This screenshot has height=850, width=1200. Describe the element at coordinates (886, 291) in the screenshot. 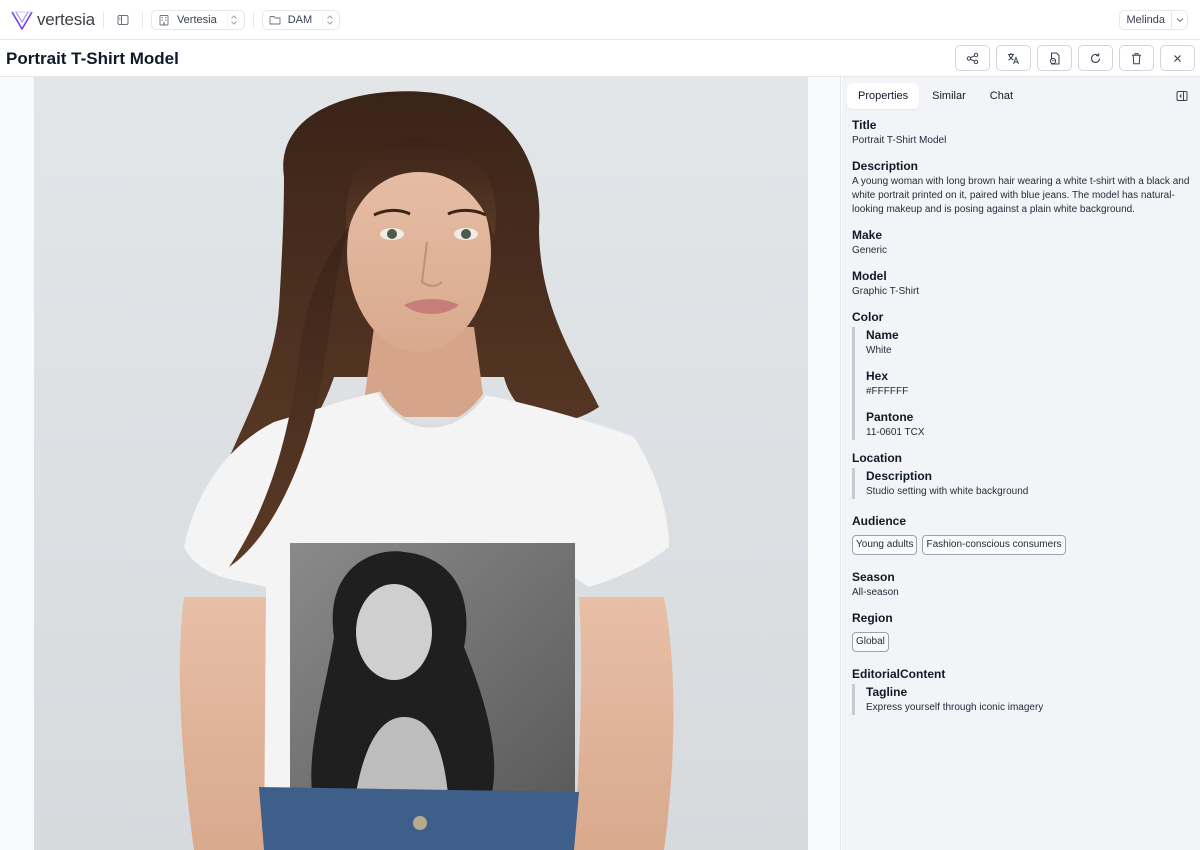

I see `property-value: Graphic T-Shirt` at that location.